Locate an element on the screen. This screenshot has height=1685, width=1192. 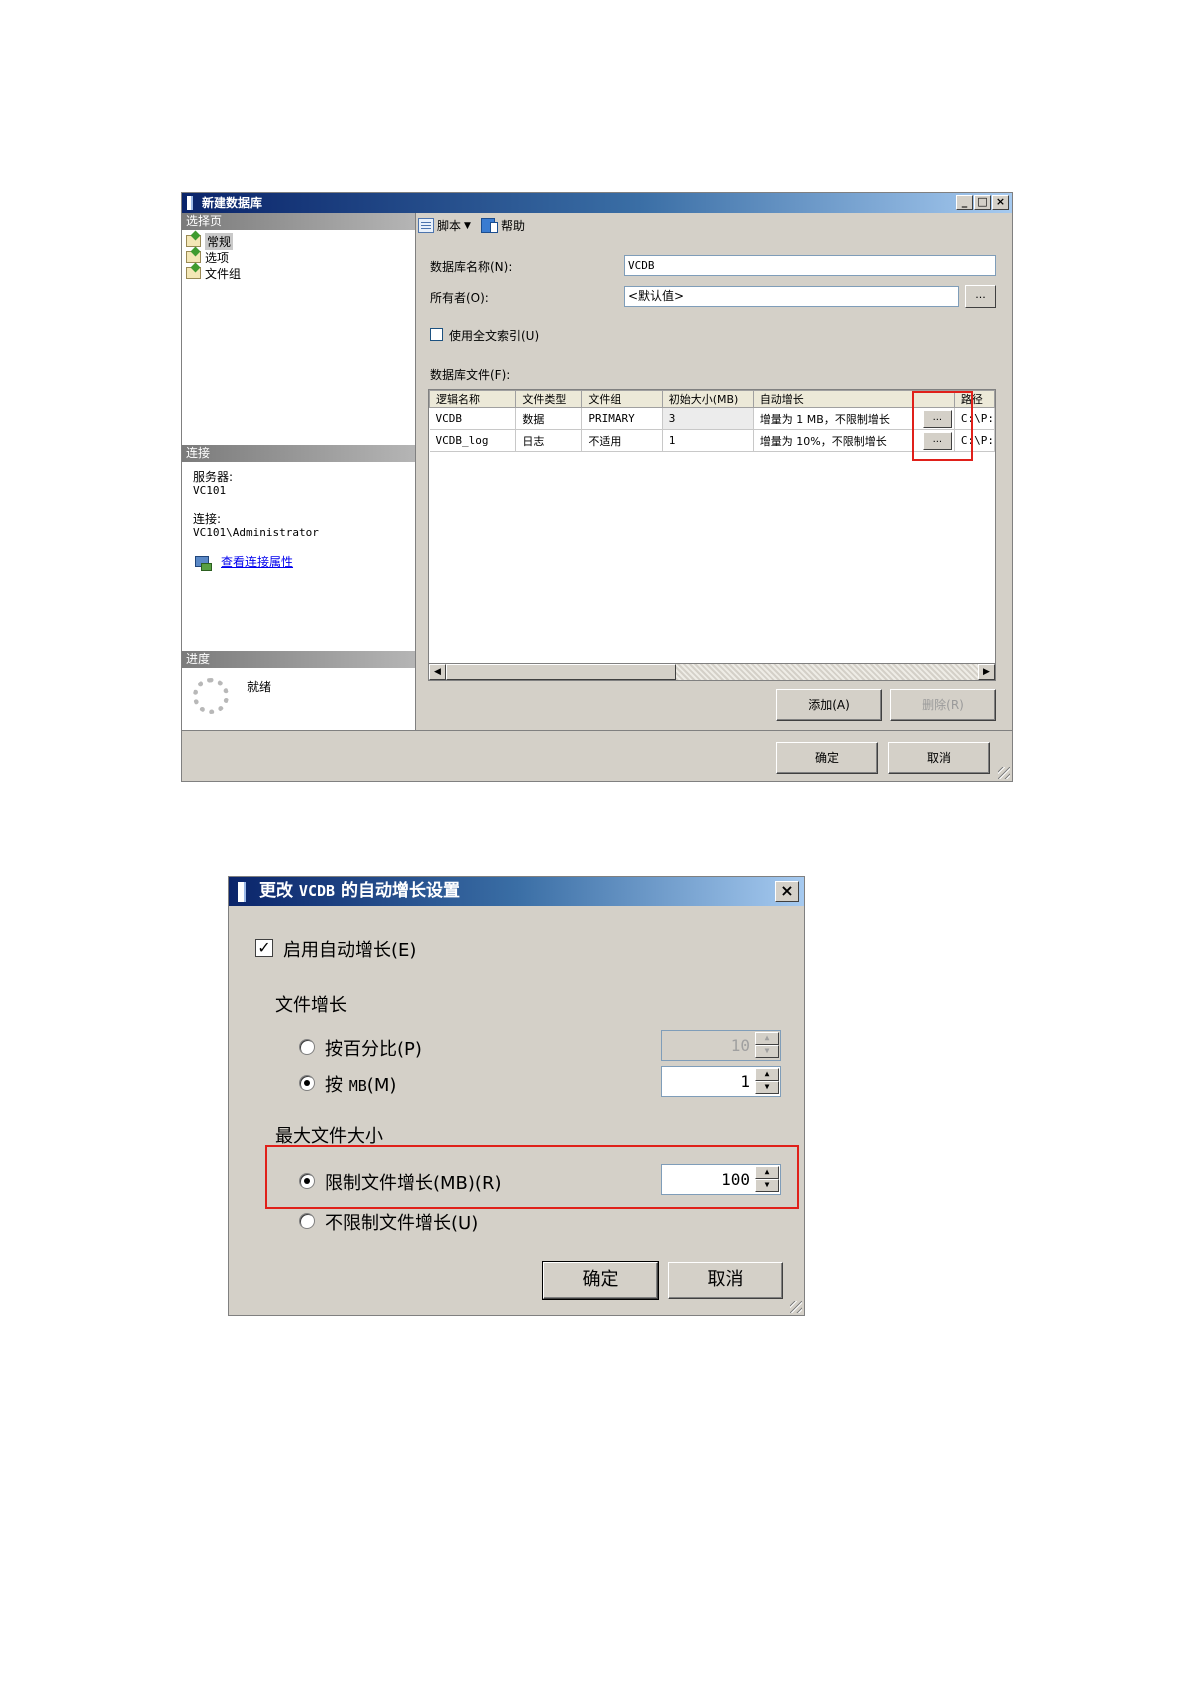
initial-size-cell: 1 is located at coordinates (708, 440).